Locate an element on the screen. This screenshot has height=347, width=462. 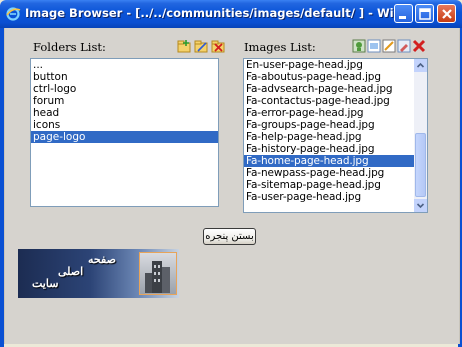
preview-image: صفحه اصلی سایت is located at coordinates (98, 273).